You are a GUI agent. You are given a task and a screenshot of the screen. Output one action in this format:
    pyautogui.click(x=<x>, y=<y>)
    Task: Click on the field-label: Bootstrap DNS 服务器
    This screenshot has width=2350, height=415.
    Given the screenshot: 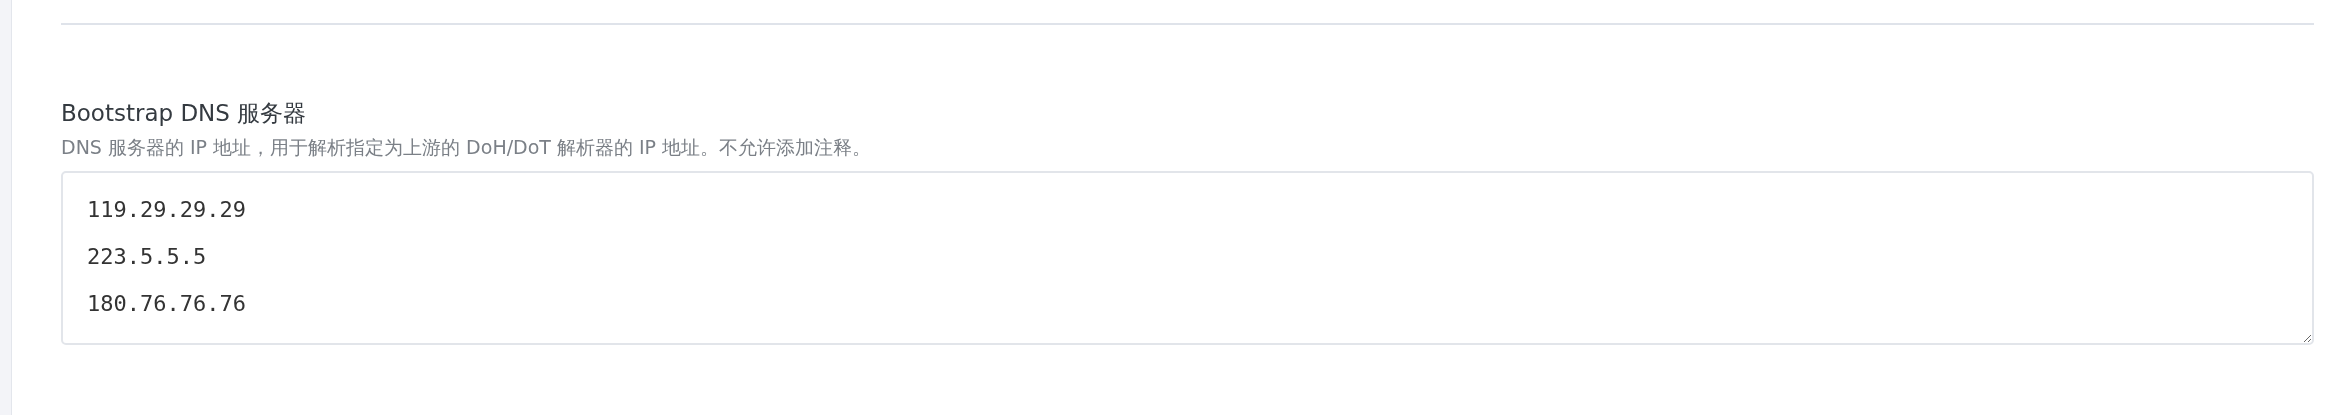 What is the action you would take?
    pyautogui.click(x=184, y=113)
    